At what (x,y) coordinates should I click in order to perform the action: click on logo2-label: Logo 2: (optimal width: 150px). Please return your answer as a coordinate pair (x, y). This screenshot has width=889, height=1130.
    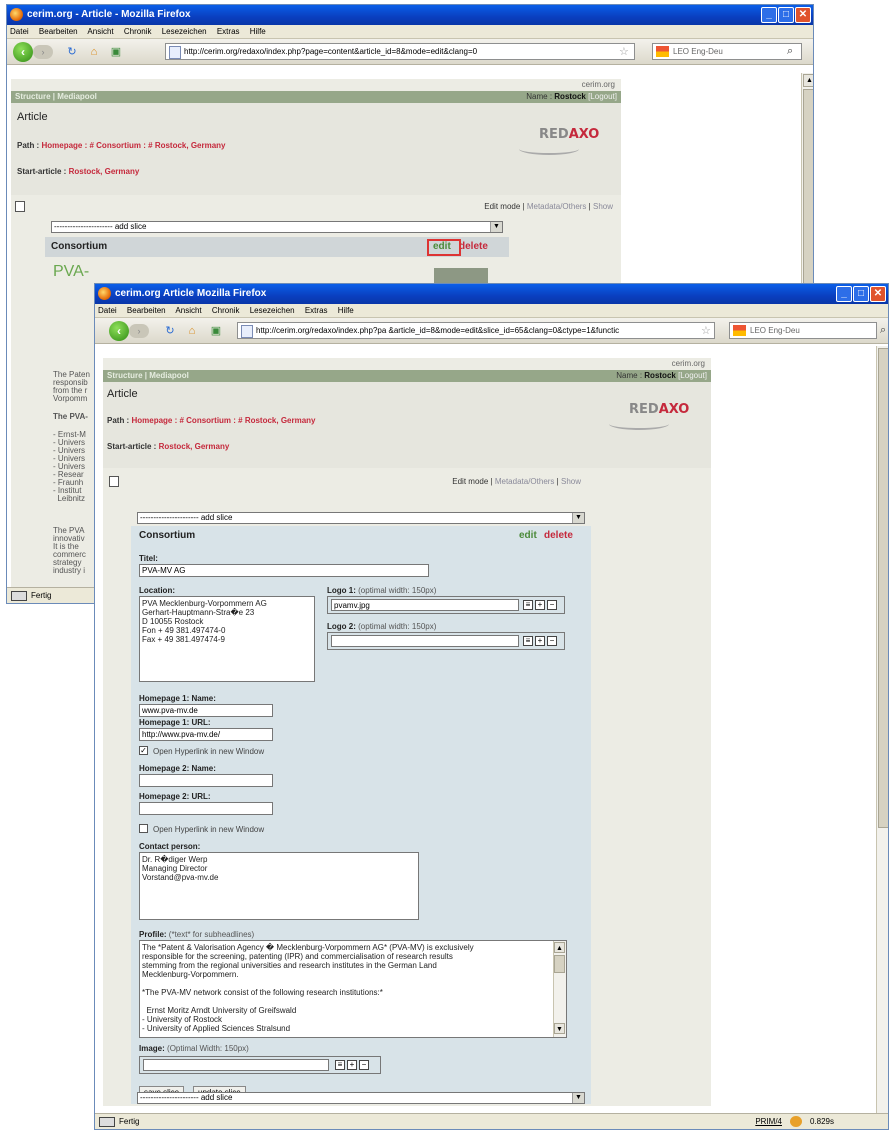
    Looking at the image, I should click on (381, 626).